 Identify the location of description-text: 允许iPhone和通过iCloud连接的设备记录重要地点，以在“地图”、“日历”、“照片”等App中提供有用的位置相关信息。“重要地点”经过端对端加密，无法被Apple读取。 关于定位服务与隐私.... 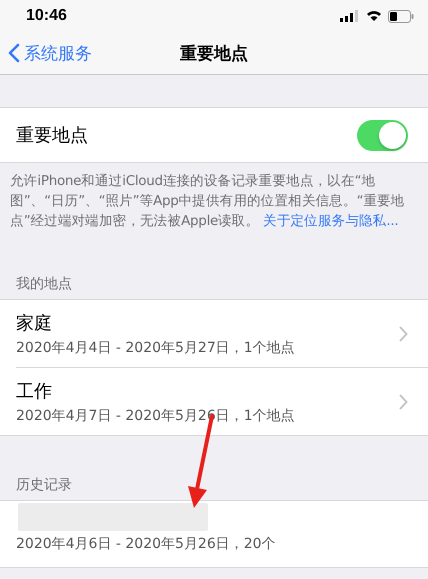
(207, 201).